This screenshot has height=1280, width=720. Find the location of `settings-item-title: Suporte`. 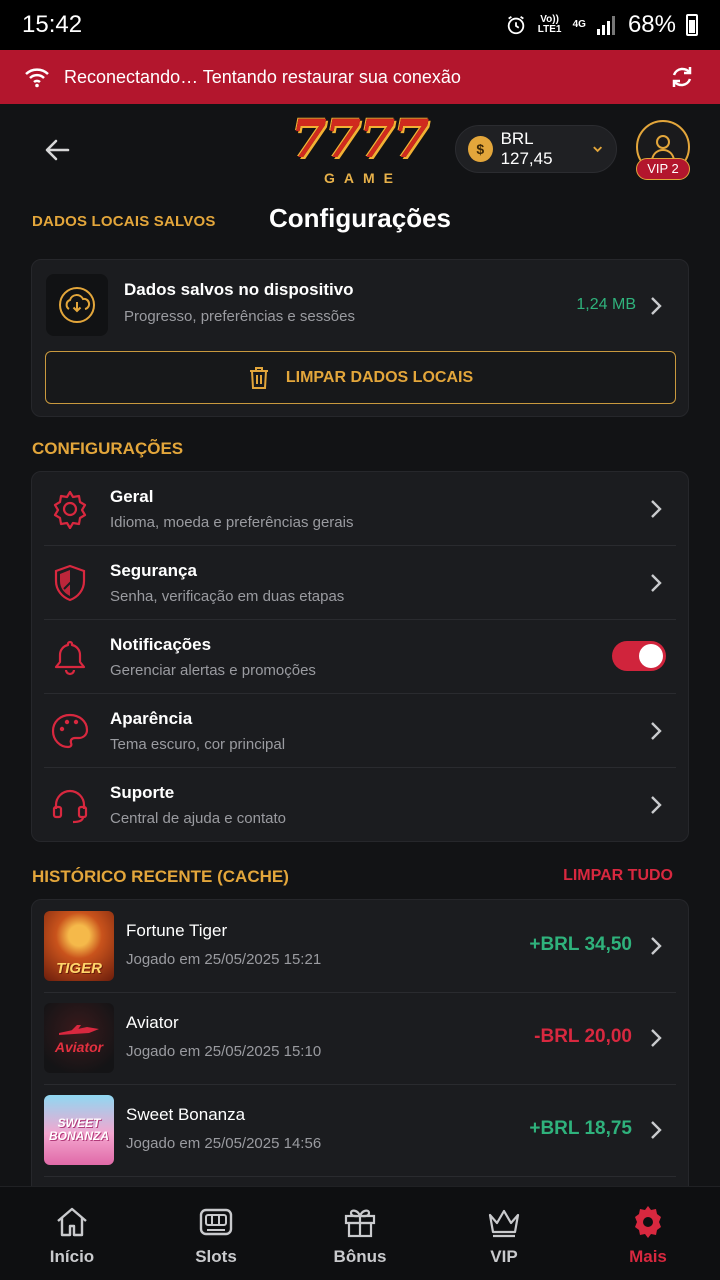

settings-item-title: Suporte is located at coordinates (142, 792).